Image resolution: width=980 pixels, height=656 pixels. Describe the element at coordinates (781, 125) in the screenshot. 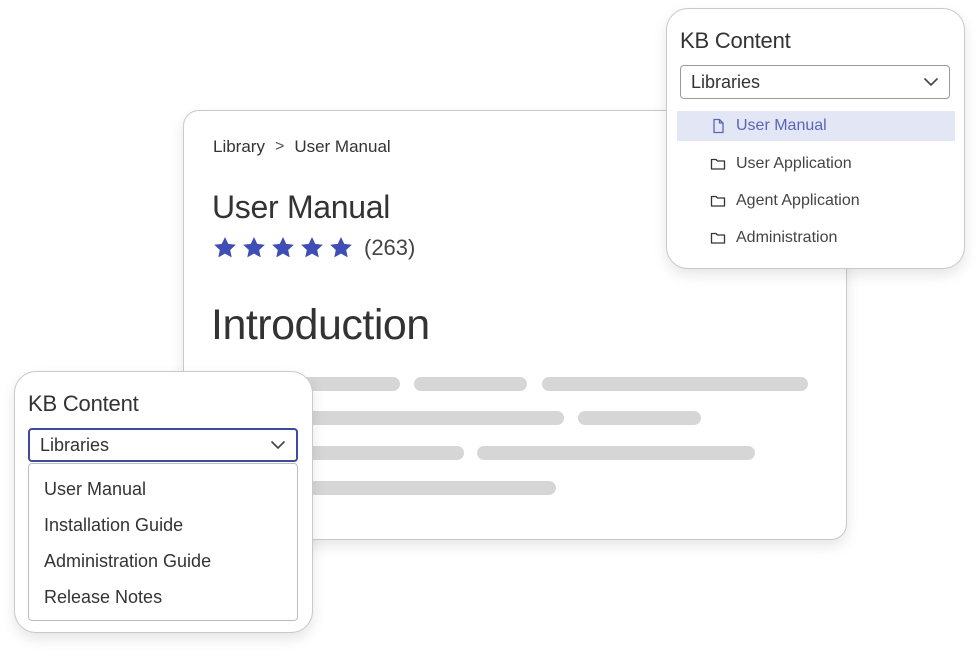

I see `tree-item-label: User Manual` at that location.